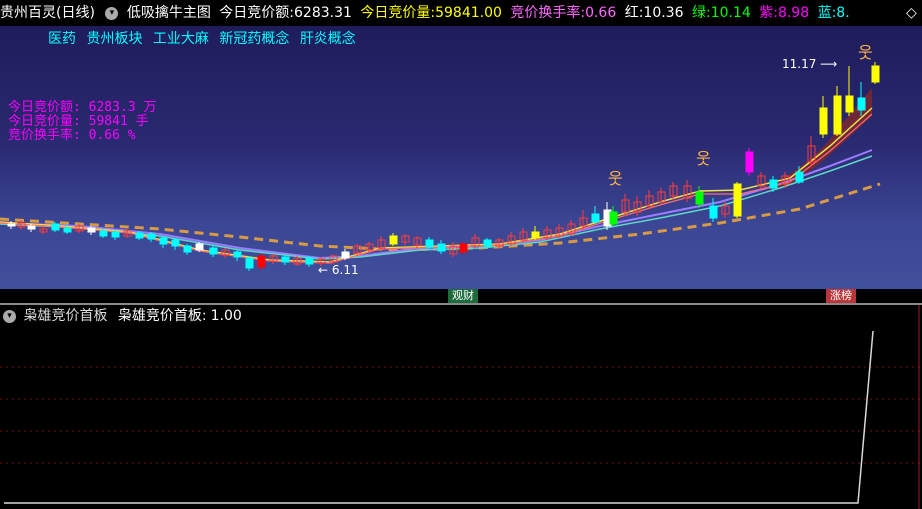  I want to click on volume-value: 59841.00, so click(468, 13).